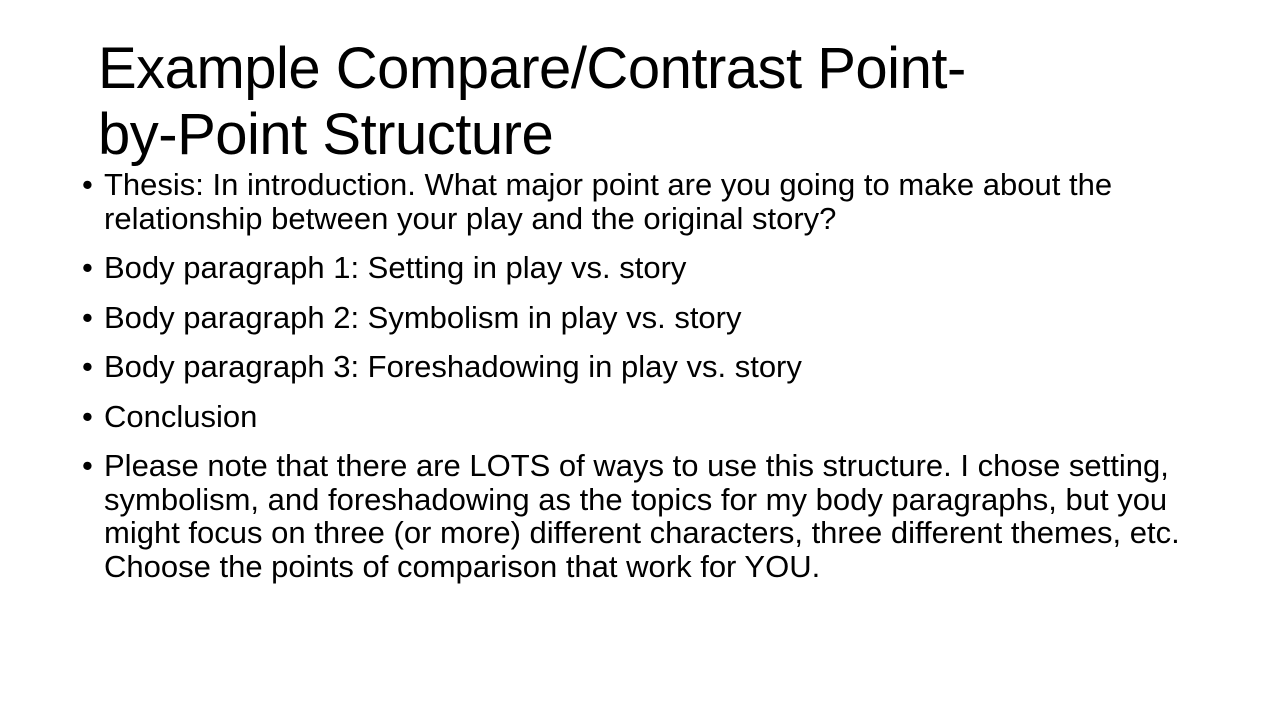 The height and width of the screenshot is (720, 1280). What do you see at coordinates (645, 416) in the screenshot?
I see `list-item-conclusion: • Conclusion` at bounding box center [645, 416].